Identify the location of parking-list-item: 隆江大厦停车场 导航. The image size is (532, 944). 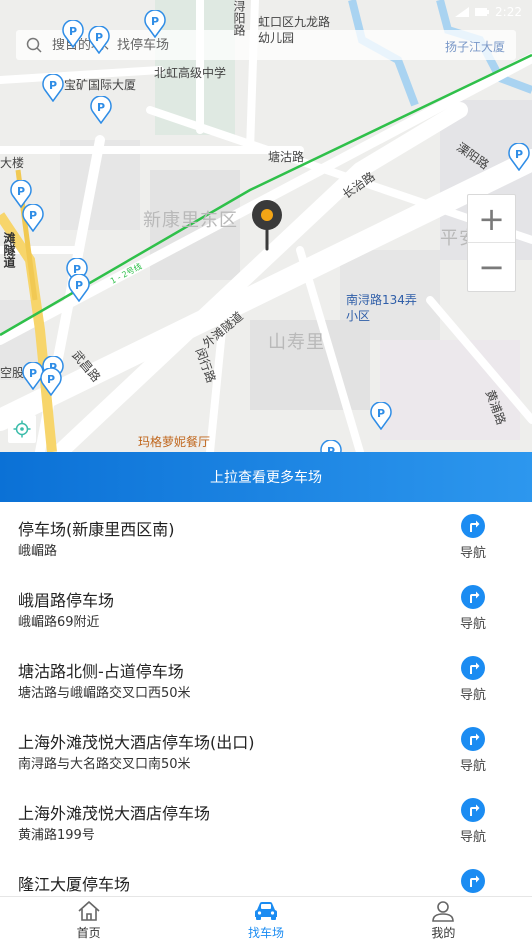
(266, 876).